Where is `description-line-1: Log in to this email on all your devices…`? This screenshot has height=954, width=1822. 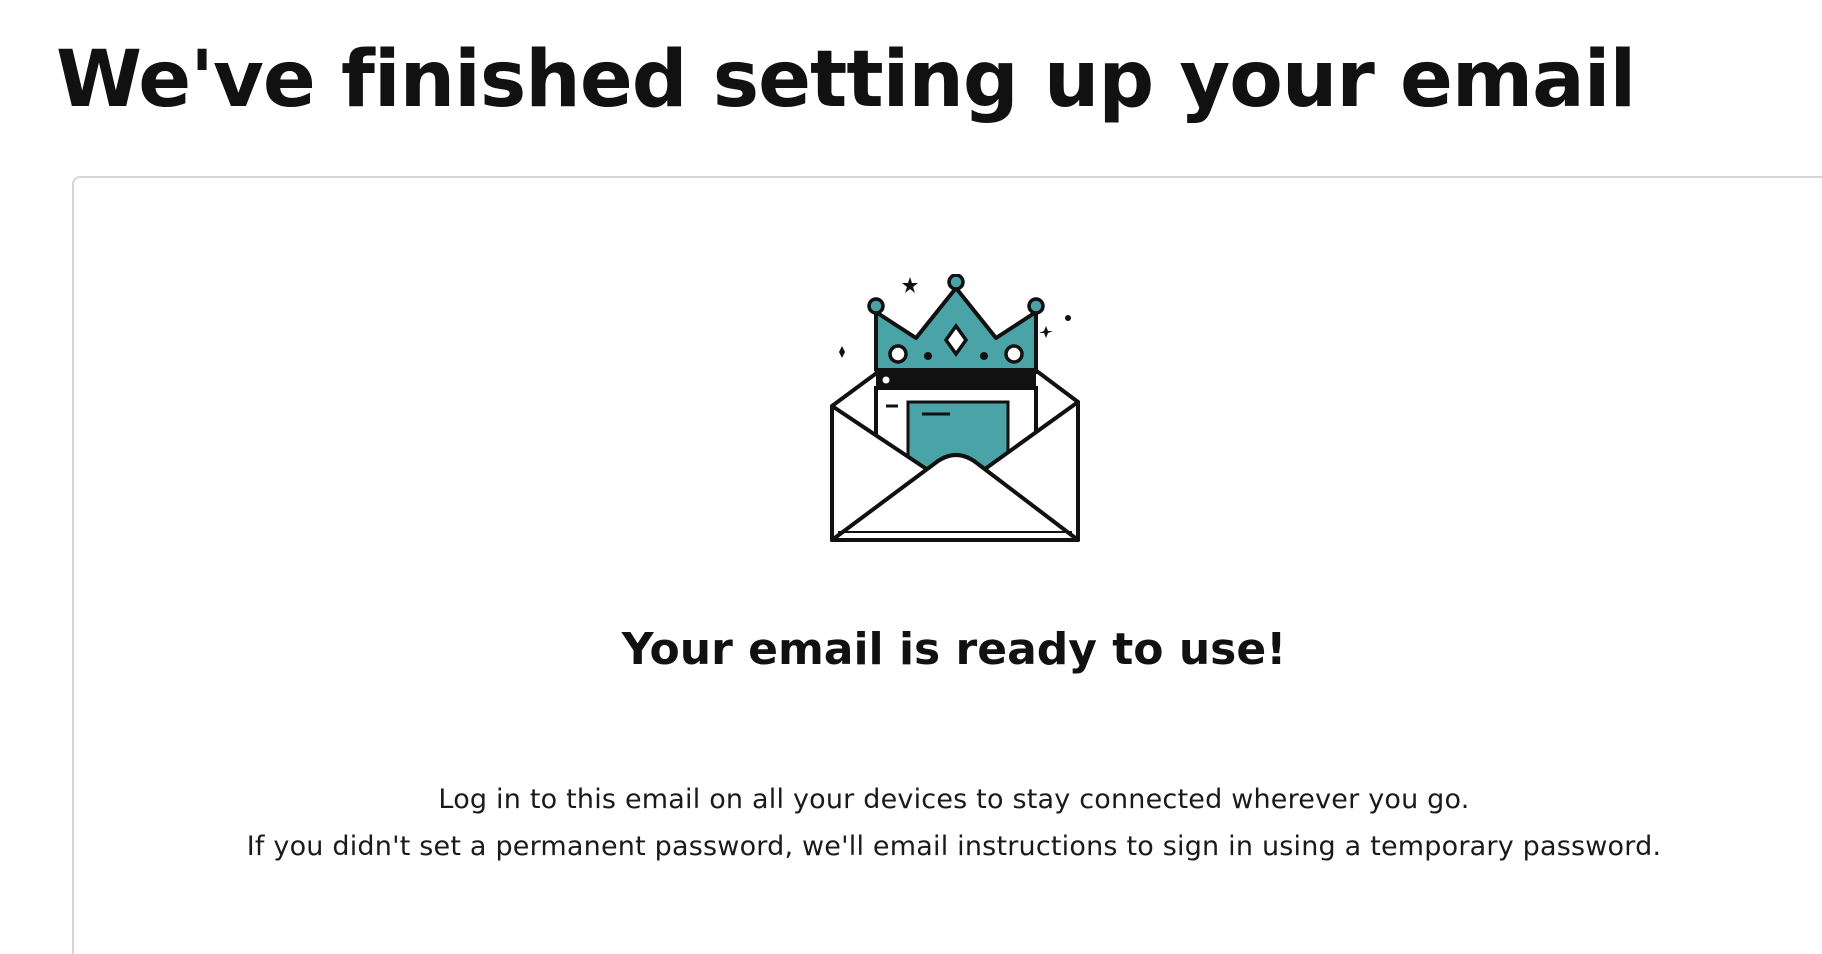 description-line-1: Log in to this email on all your devices… is located at coordinates (954, 799).